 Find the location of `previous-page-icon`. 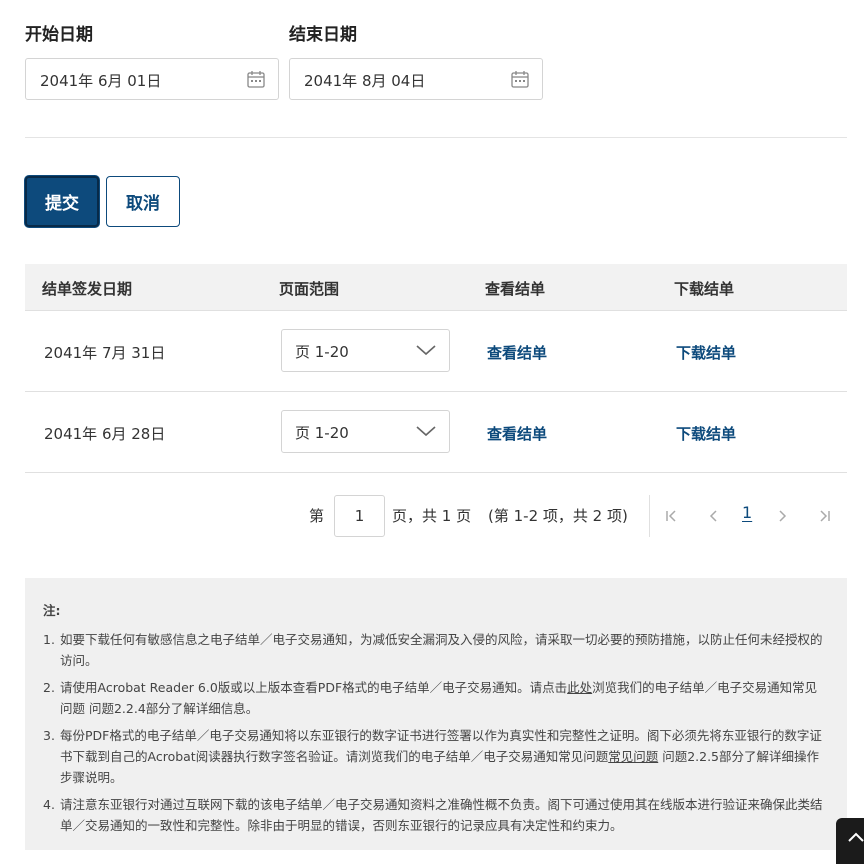

previous-page-icon is located at coordinates (713, 516).